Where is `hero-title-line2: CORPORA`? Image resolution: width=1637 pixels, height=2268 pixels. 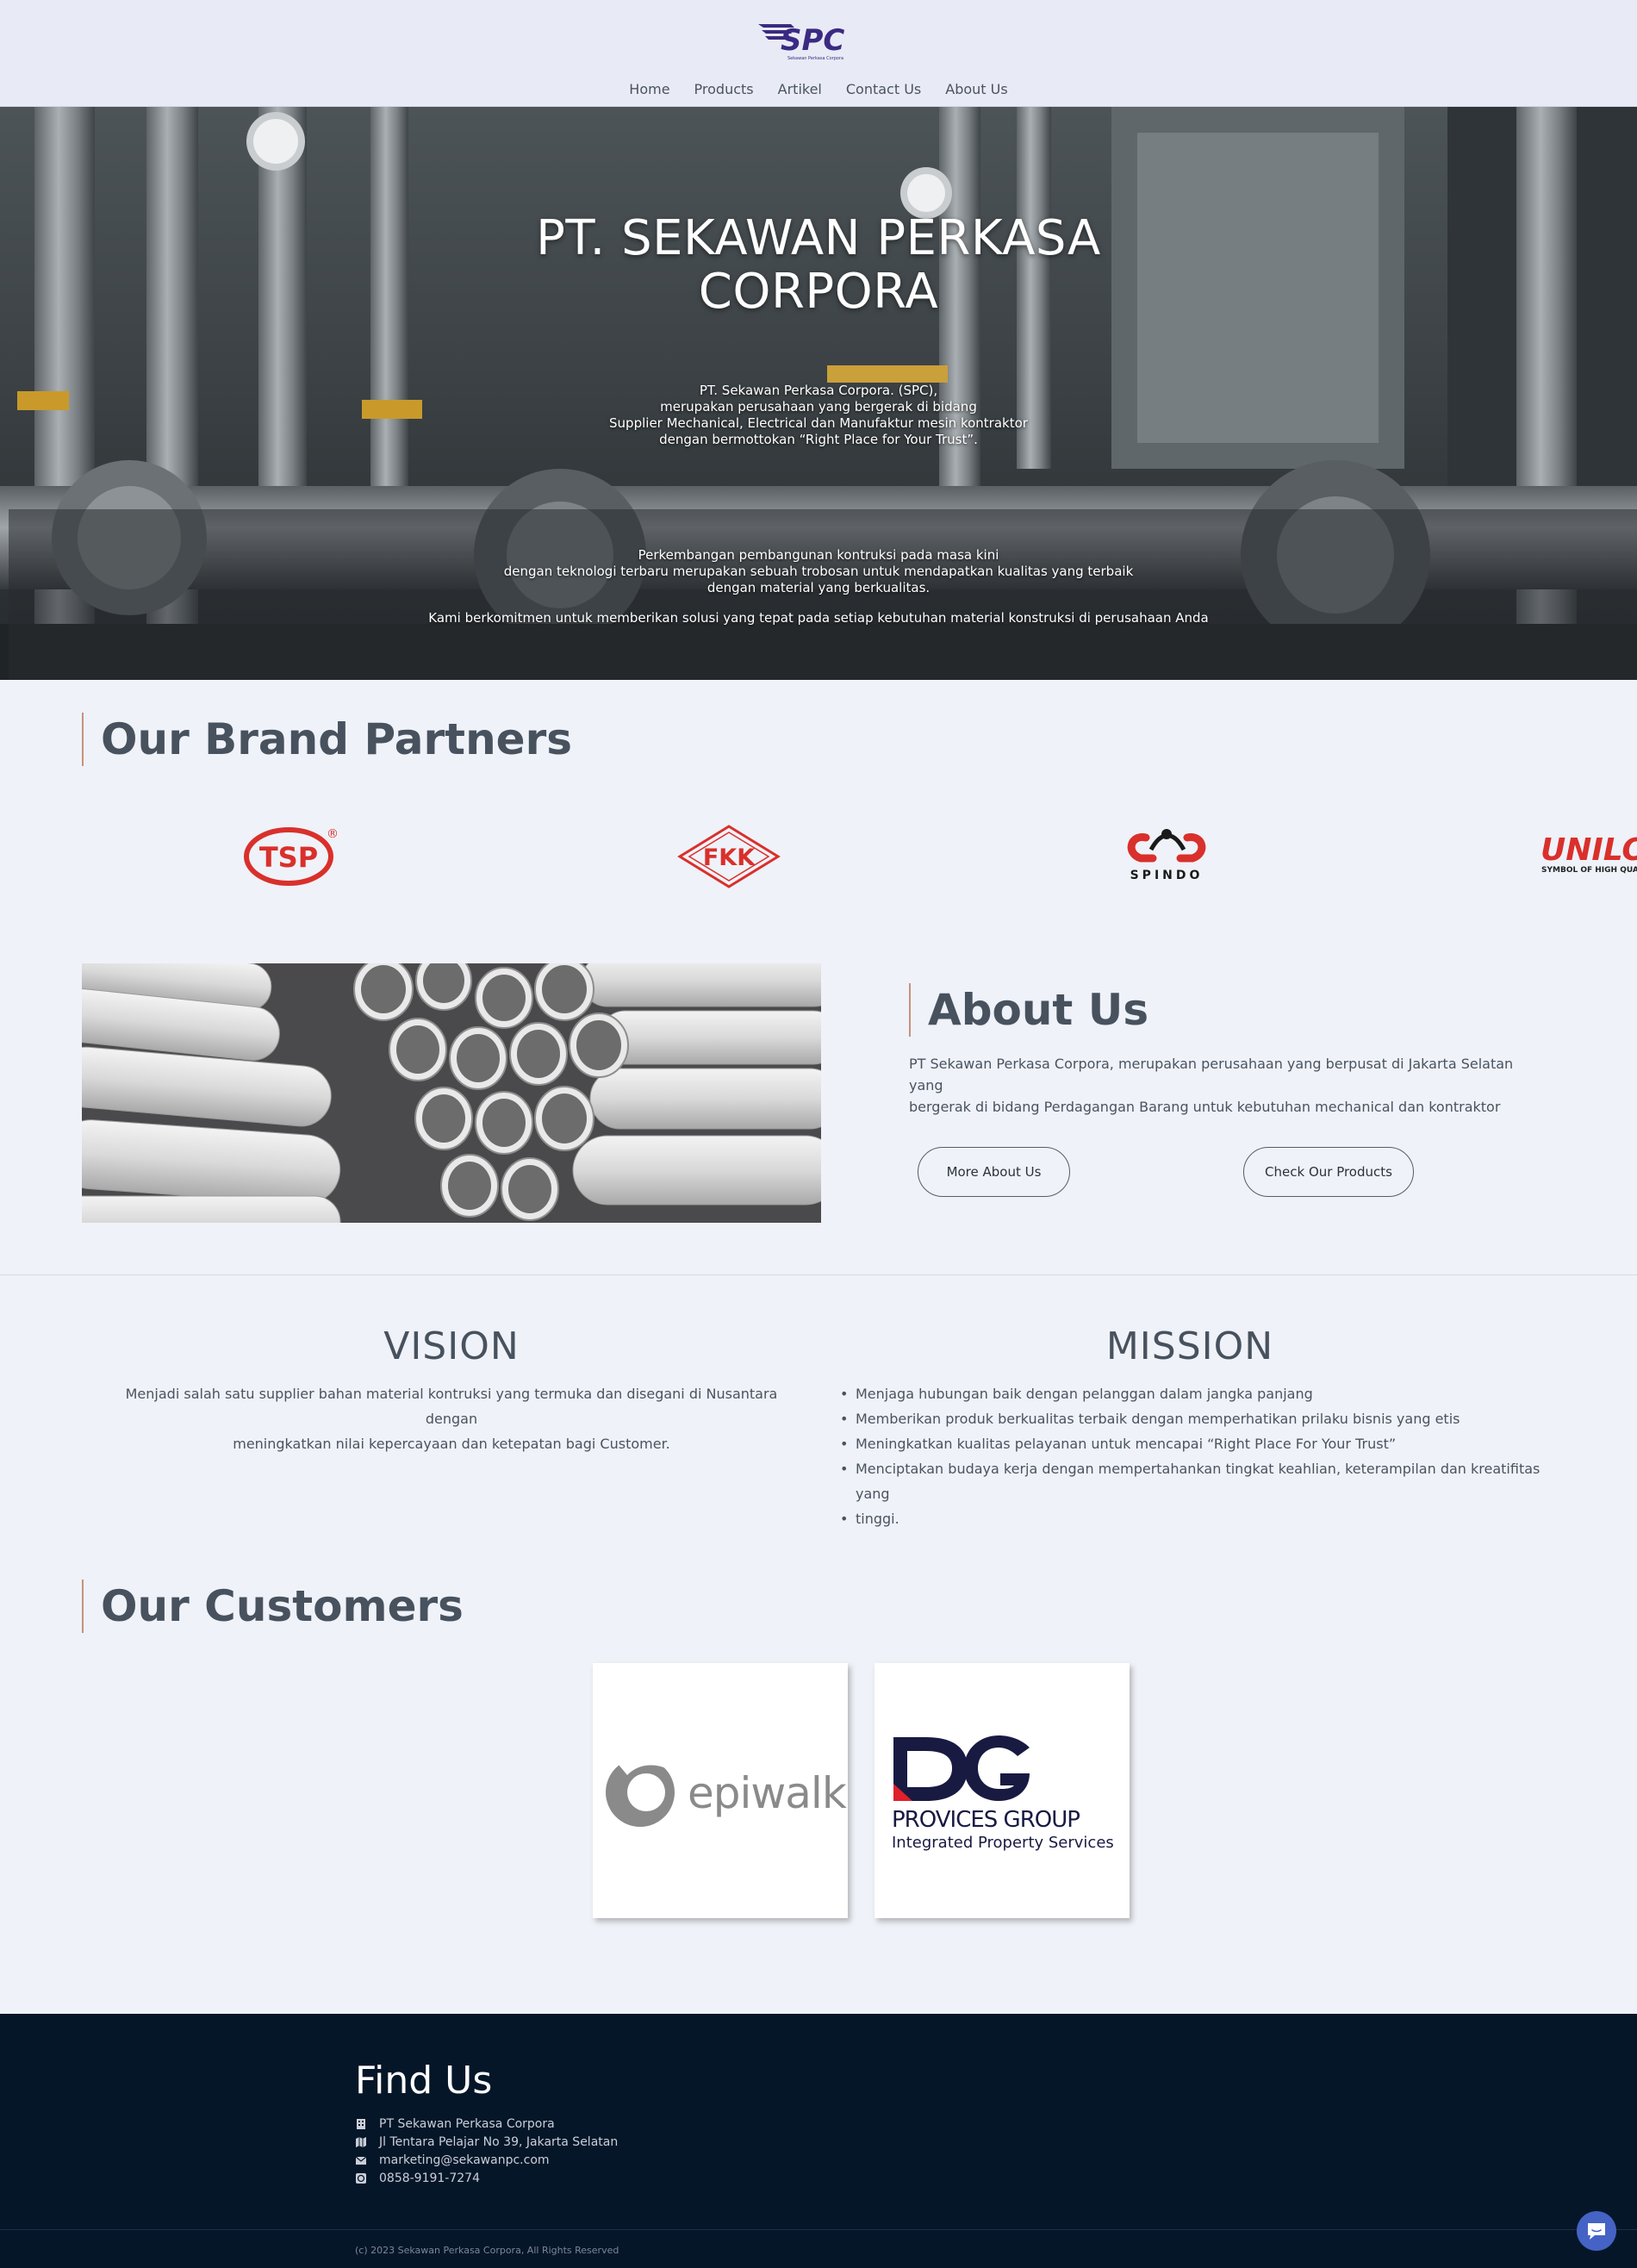 hero-title-line2: CORPORA is located at coordinates (818, 292).